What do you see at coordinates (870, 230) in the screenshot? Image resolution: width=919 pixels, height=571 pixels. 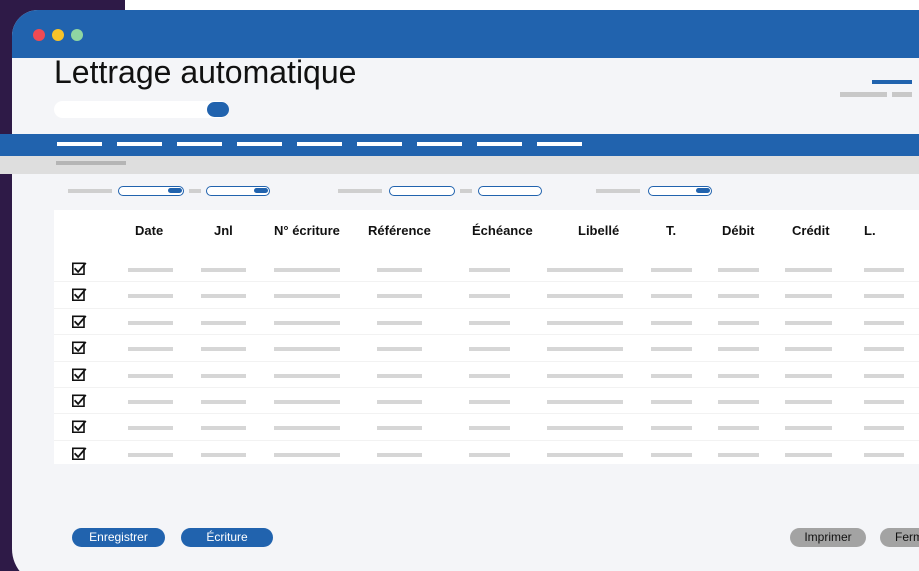 I see `column-header-l: L.` at bounding box center [870, 230].